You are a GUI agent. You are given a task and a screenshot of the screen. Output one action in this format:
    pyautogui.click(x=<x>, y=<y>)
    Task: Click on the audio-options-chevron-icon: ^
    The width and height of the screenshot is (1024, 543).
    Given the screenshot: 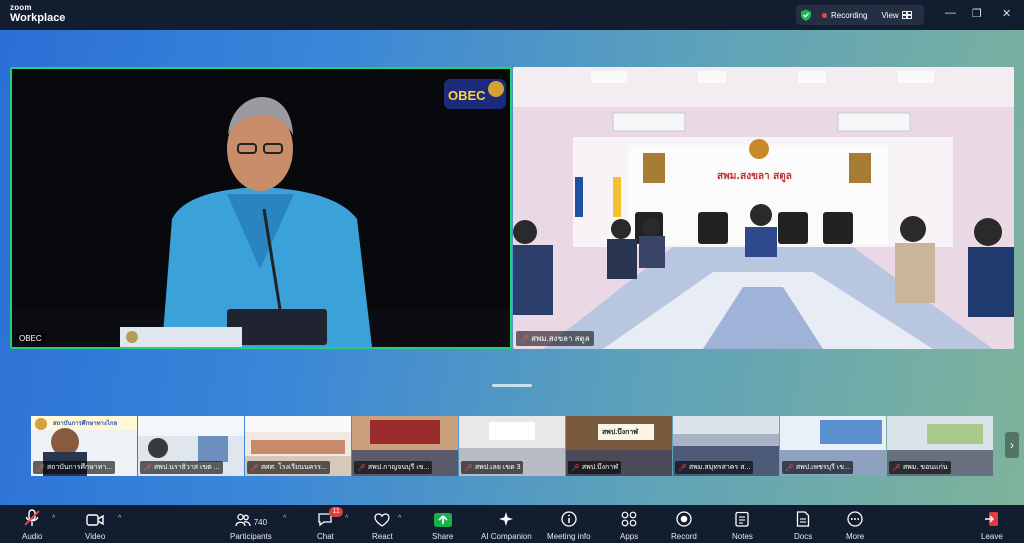 What is the action you would take?
    pyautogui.click(x=53, y=518)
    